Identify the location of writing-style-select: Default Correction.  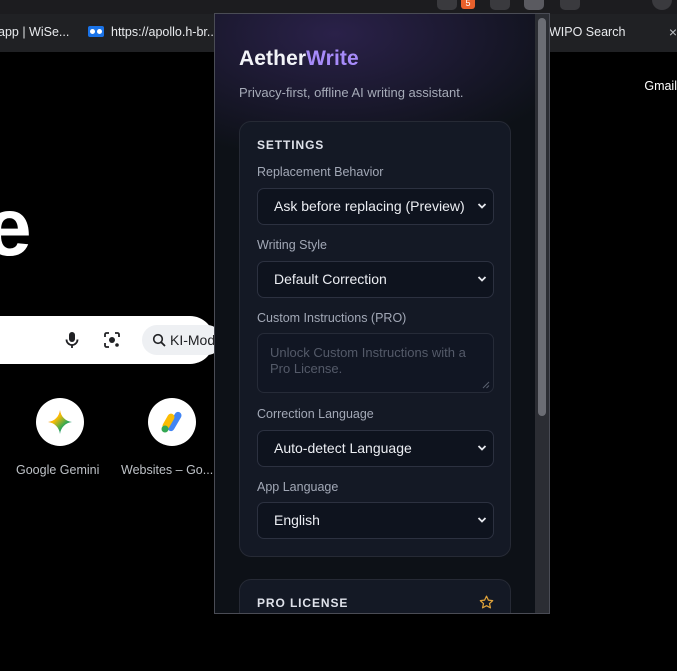
(375, 279).